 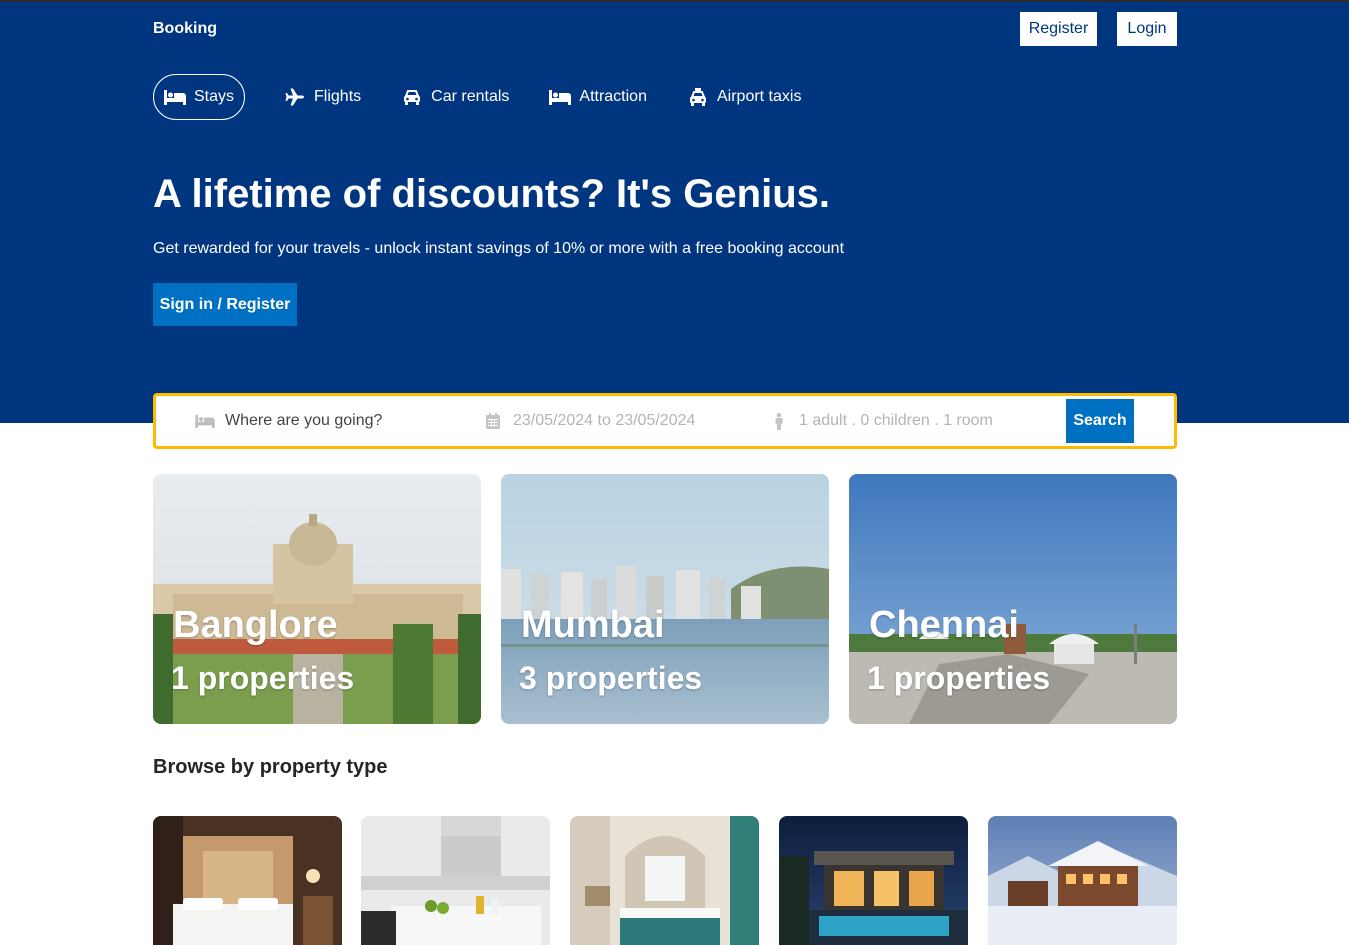 I want to click on property-type-heading: Browse by property type, so click(x=270, y=767).